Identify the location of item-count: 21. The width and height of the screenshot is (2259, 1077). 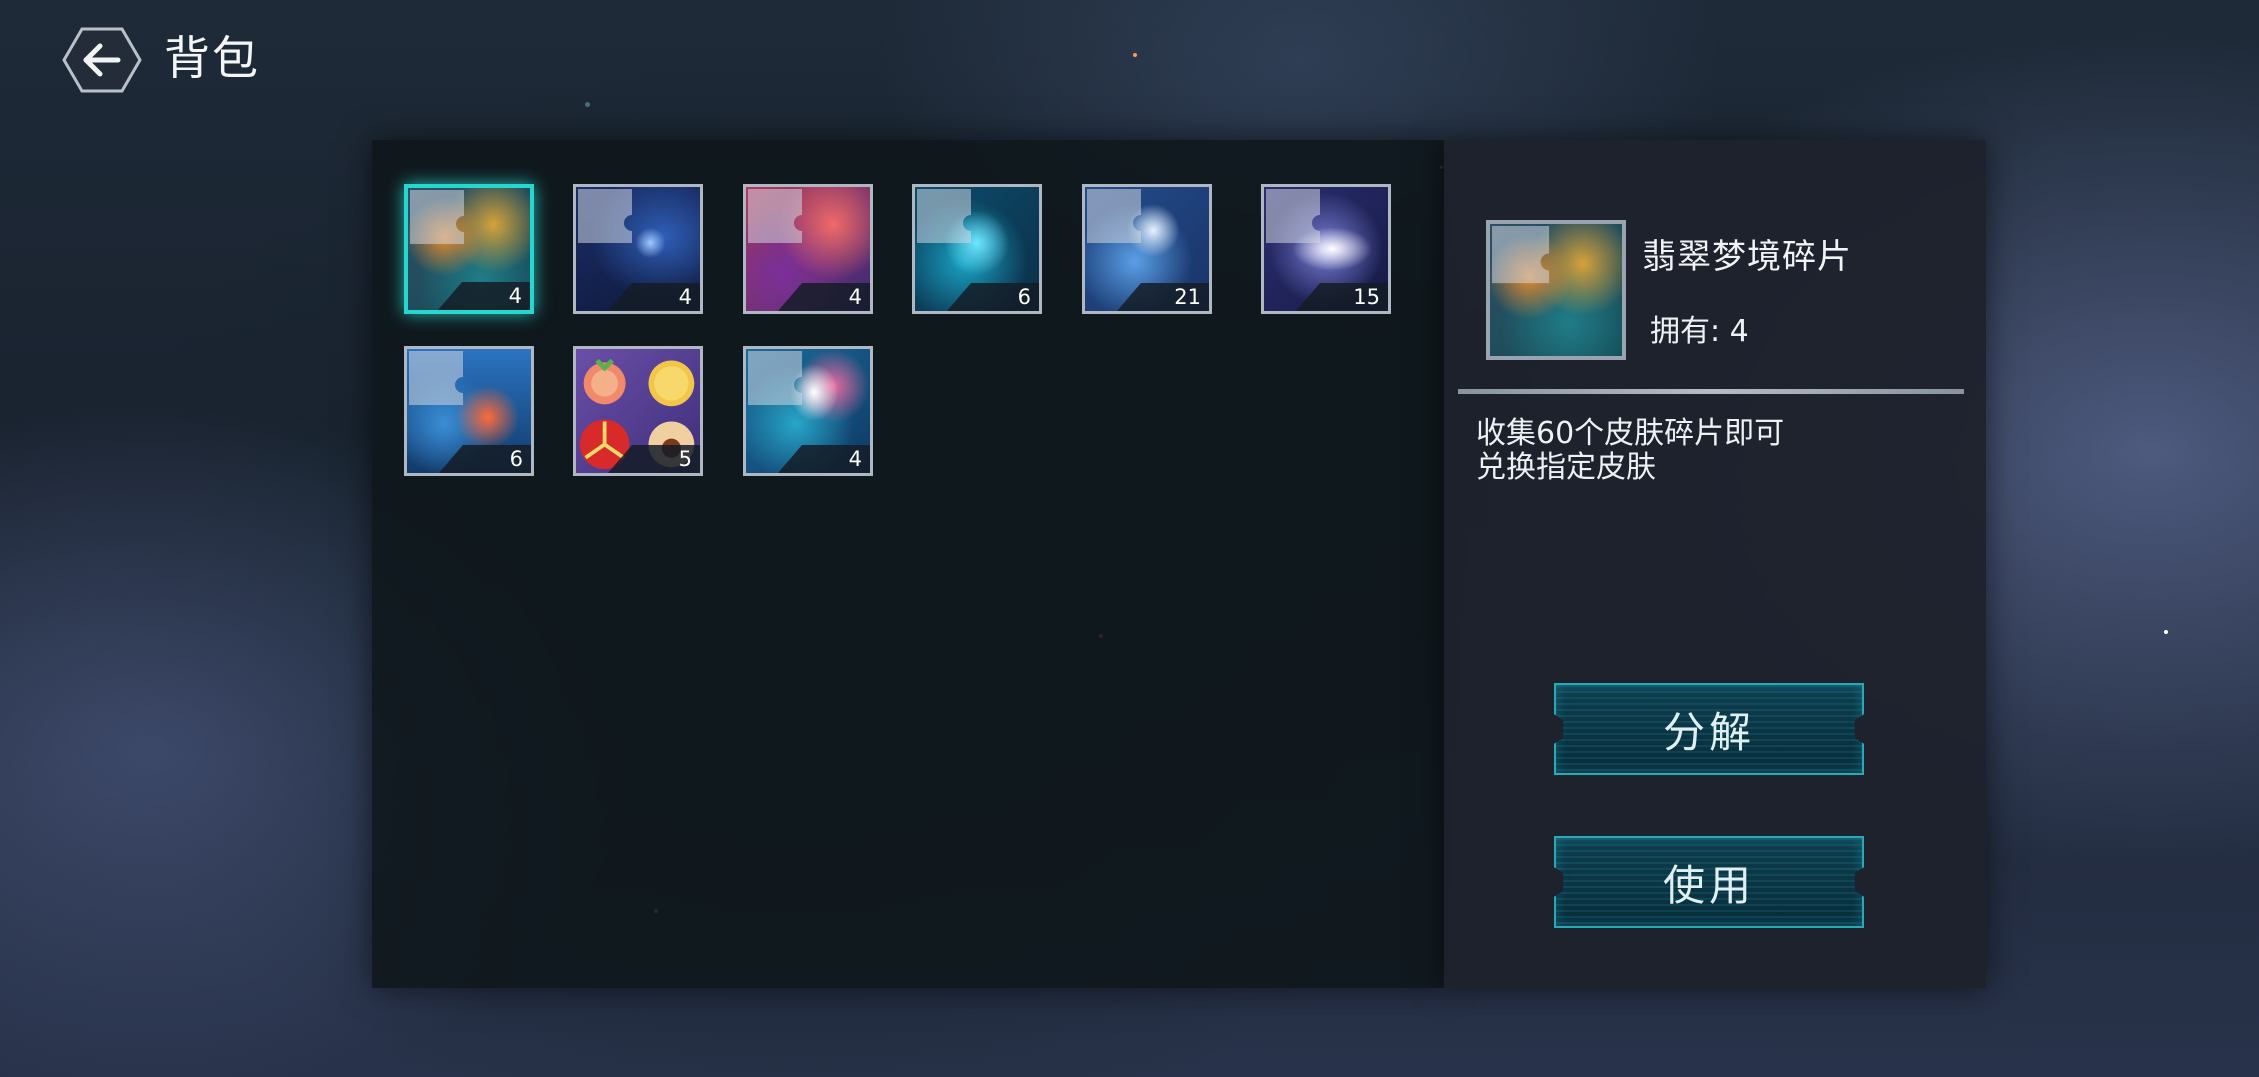
(1187, 297).